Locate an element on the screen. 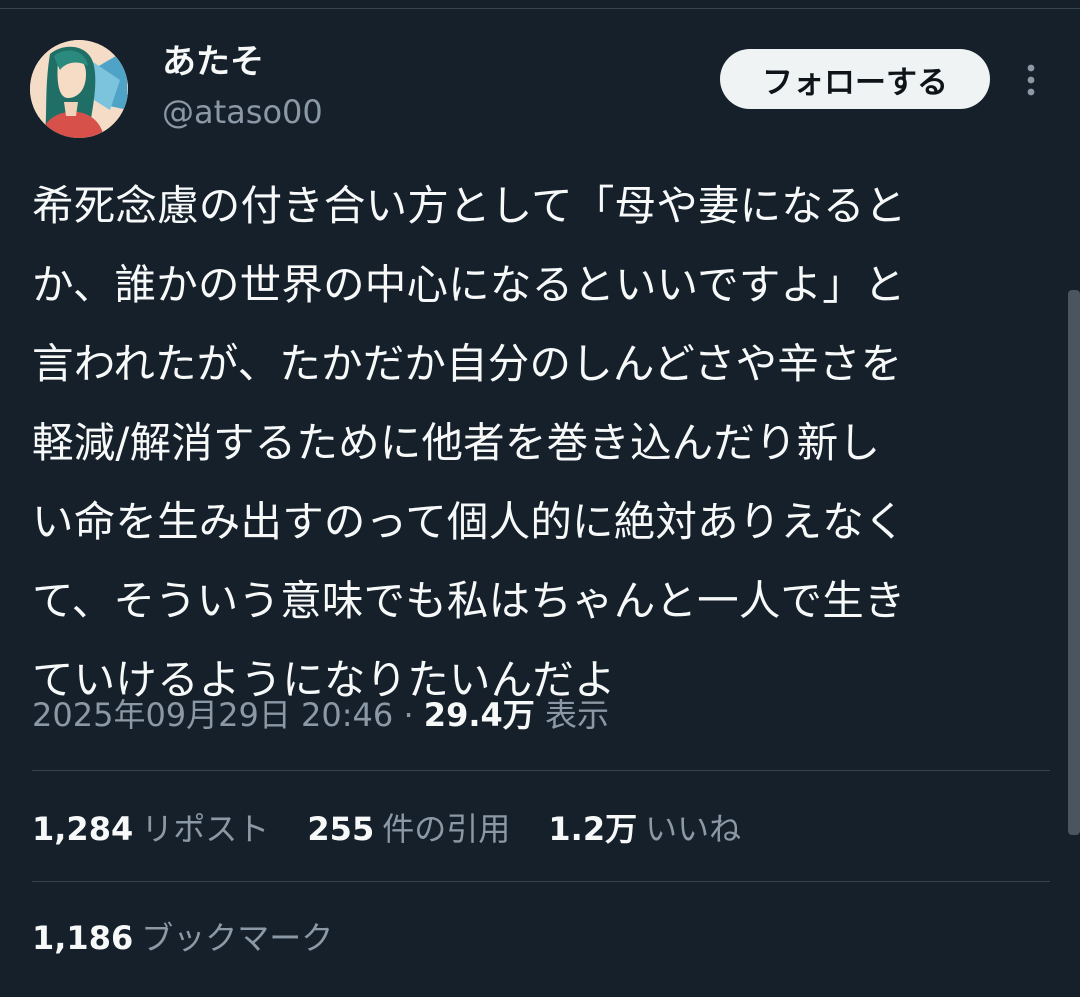 This screenshot has height=997, width=1080. bookmarks-stat: 1,186 ブックマーク is located at coordinates (182, 938).